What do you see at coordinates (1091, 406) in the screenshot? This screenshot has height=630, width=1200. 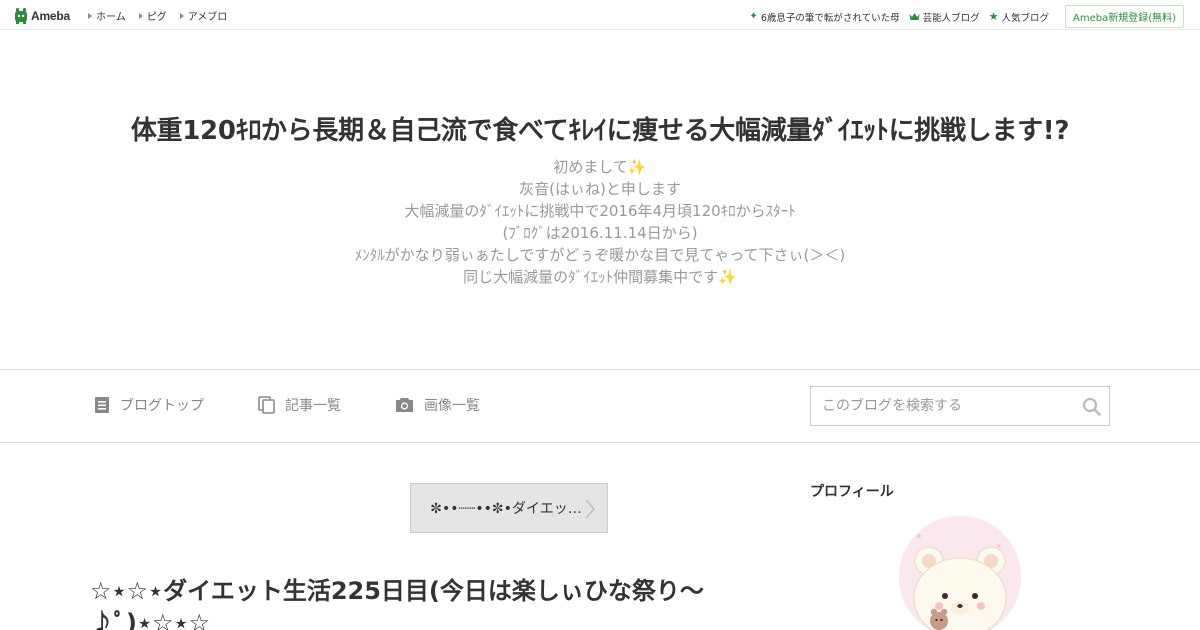 I see `search-icon` at bounding box center [1091, 406].